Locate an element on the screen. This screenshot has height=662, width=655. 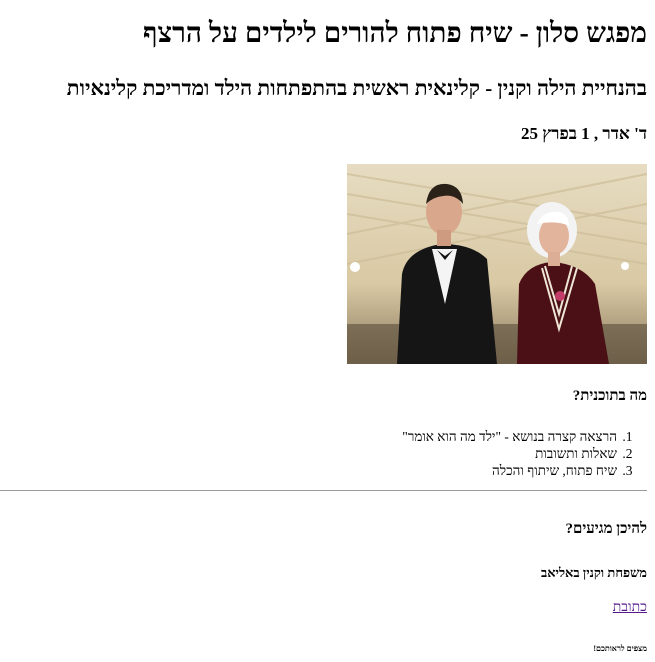
venue-name: משפחת וקנין באליאב is located at coordinates (593, 572).